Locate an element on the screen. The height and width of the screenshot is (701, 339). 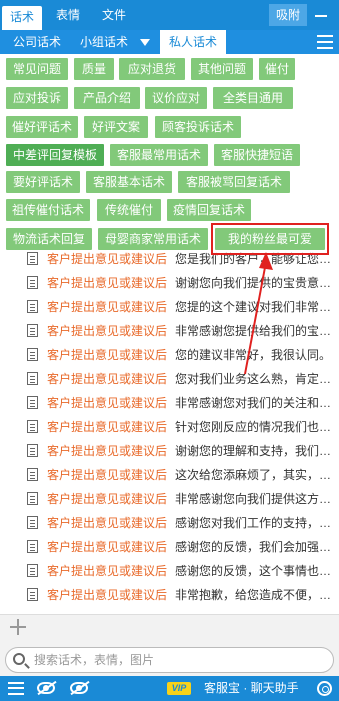
search-input is located at coordinates (179, 660).